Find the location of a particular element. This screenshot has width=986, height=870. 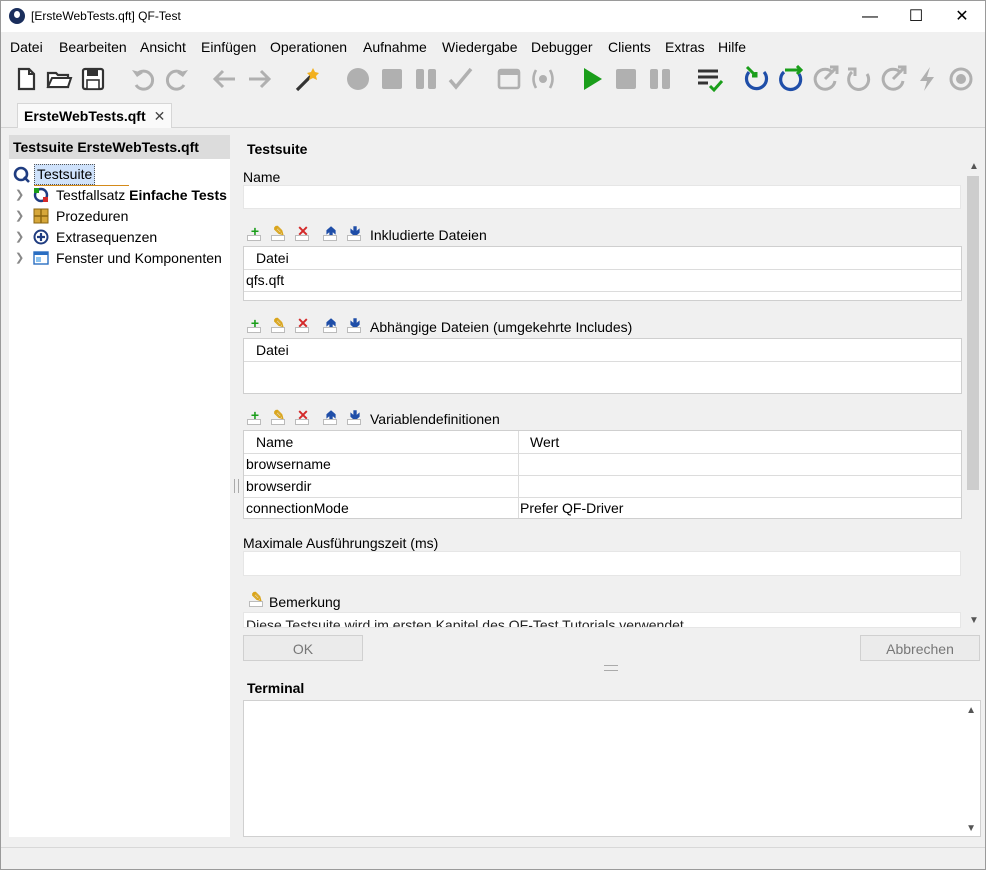

tab-erstewebtests: ErsteWebTests.qft ✕ is located at coordinates (95, 115).